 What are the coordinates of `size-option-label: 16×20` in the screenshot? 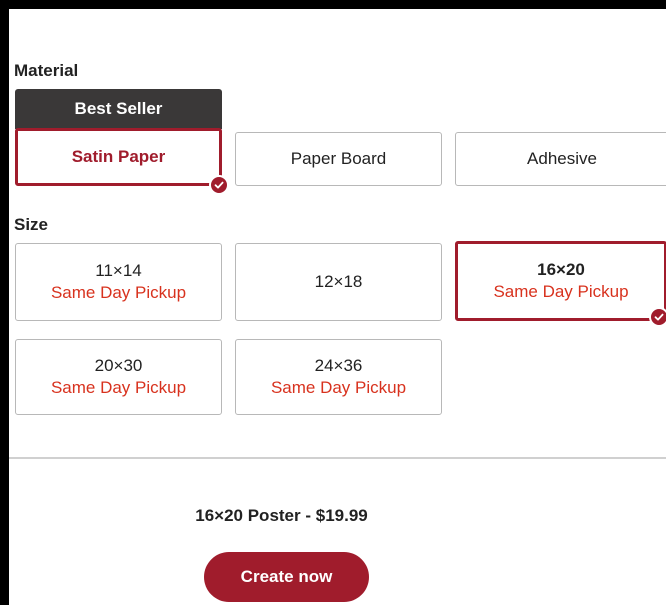 It's located at (561, 269).